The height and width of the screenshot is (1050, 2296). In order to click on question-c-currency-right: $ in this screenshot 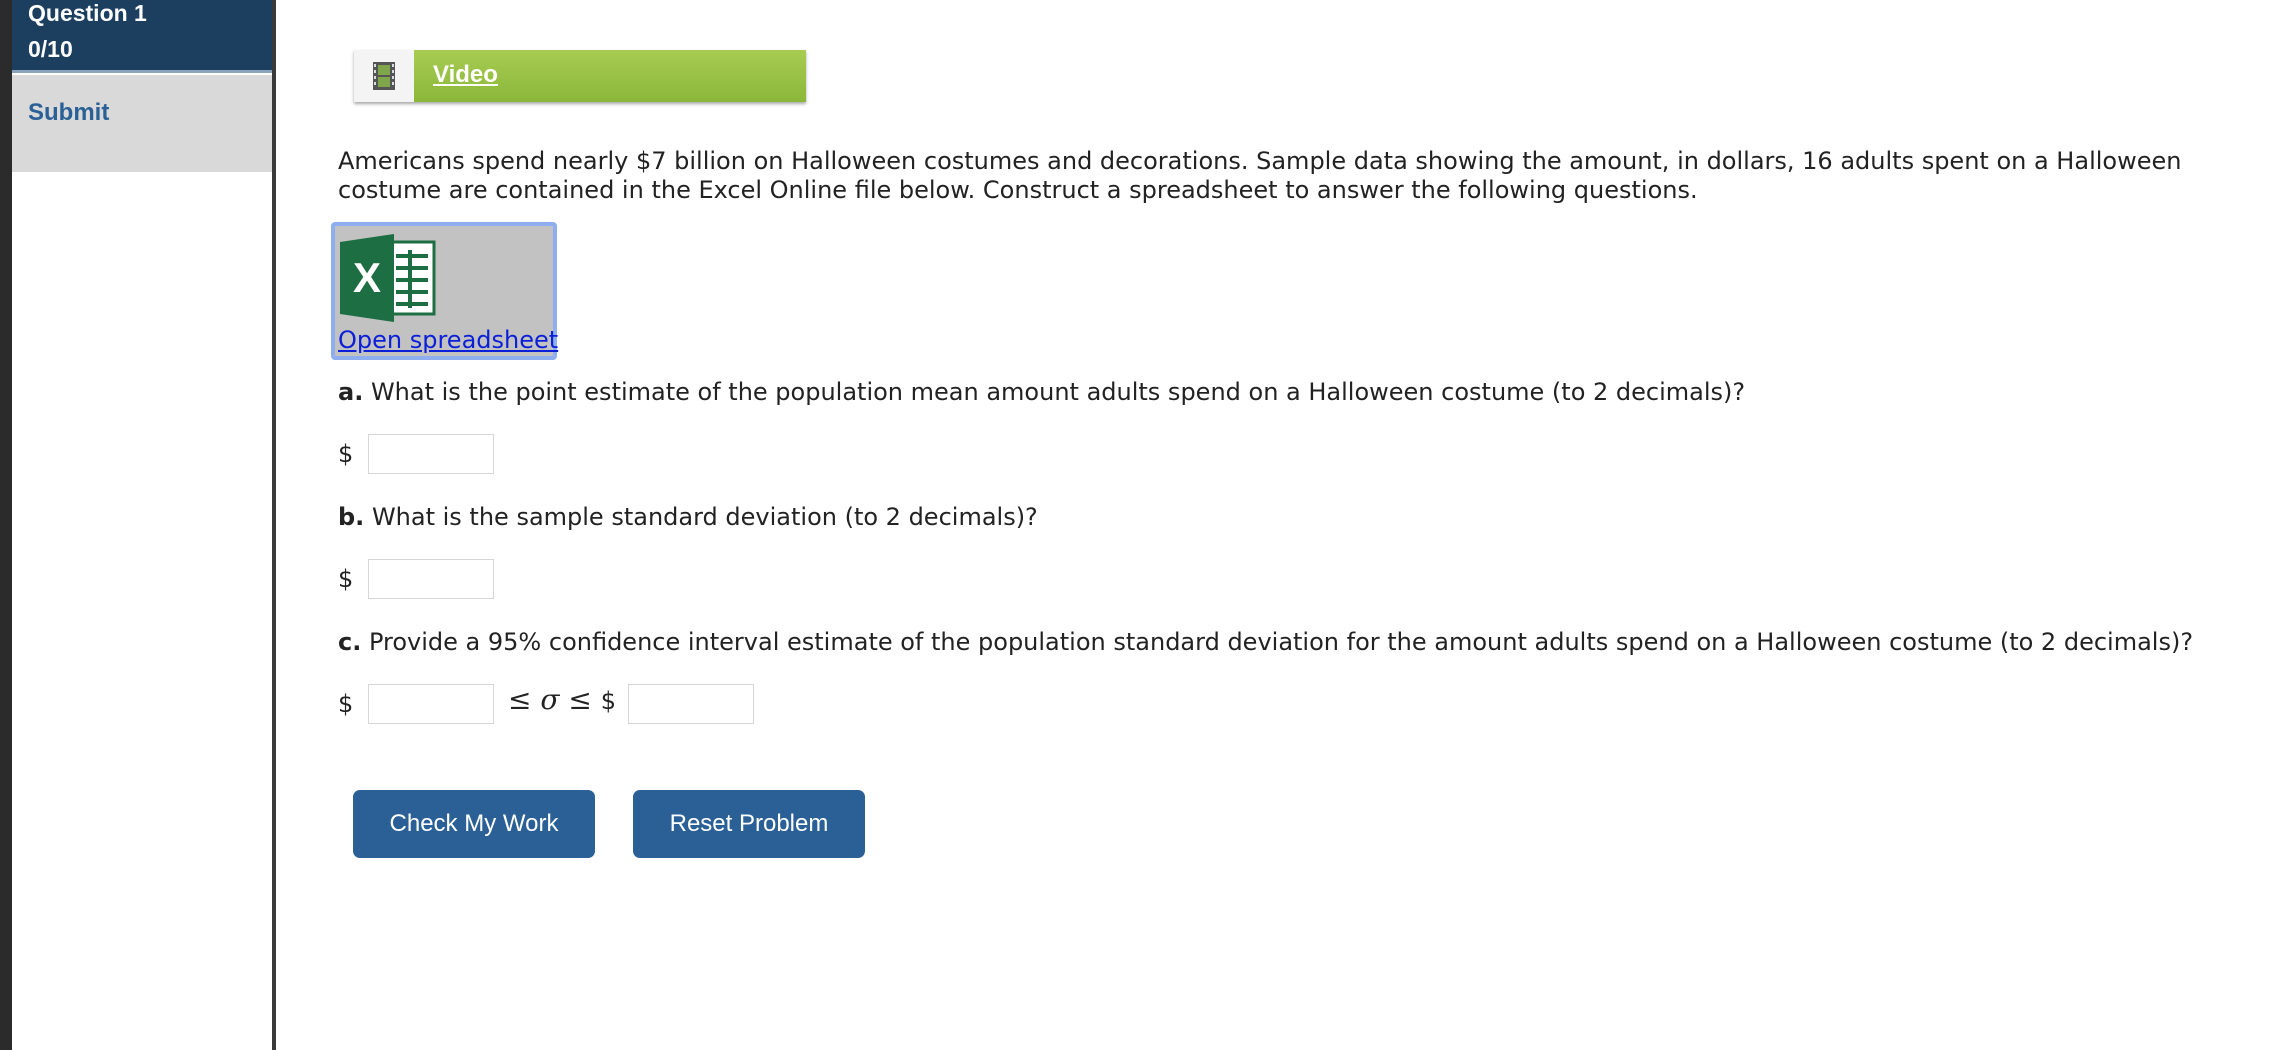, I will do `click(608, 701)`.